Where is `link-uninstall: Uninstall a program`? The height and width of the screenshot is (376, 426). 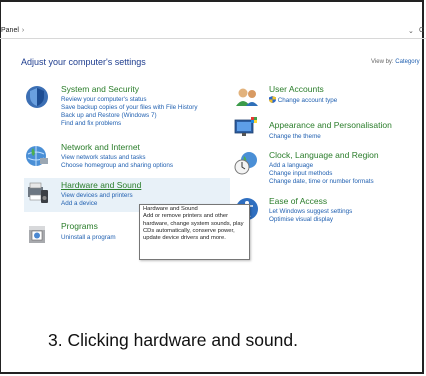
link-uninstall: Uninstall a program is located at coordinates (88, 237).